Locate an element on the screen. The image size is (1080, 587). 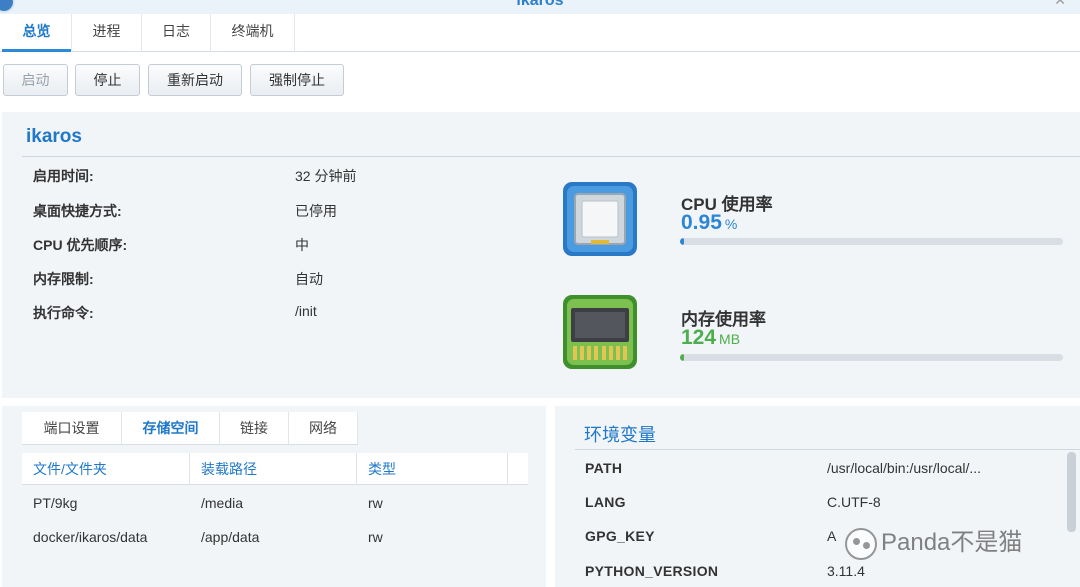
watermark: Panda不是猫 is located at coordinates (933, 541).